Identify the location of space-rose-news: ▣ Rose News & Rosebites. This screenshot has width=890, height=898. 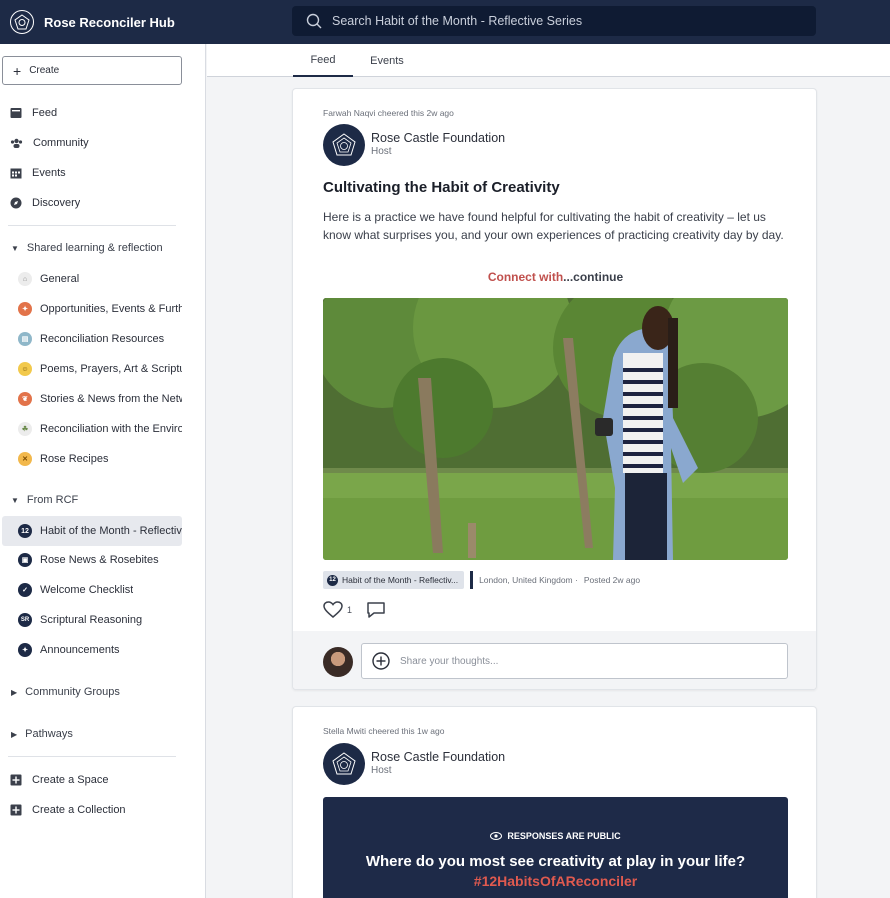
(92, 560).